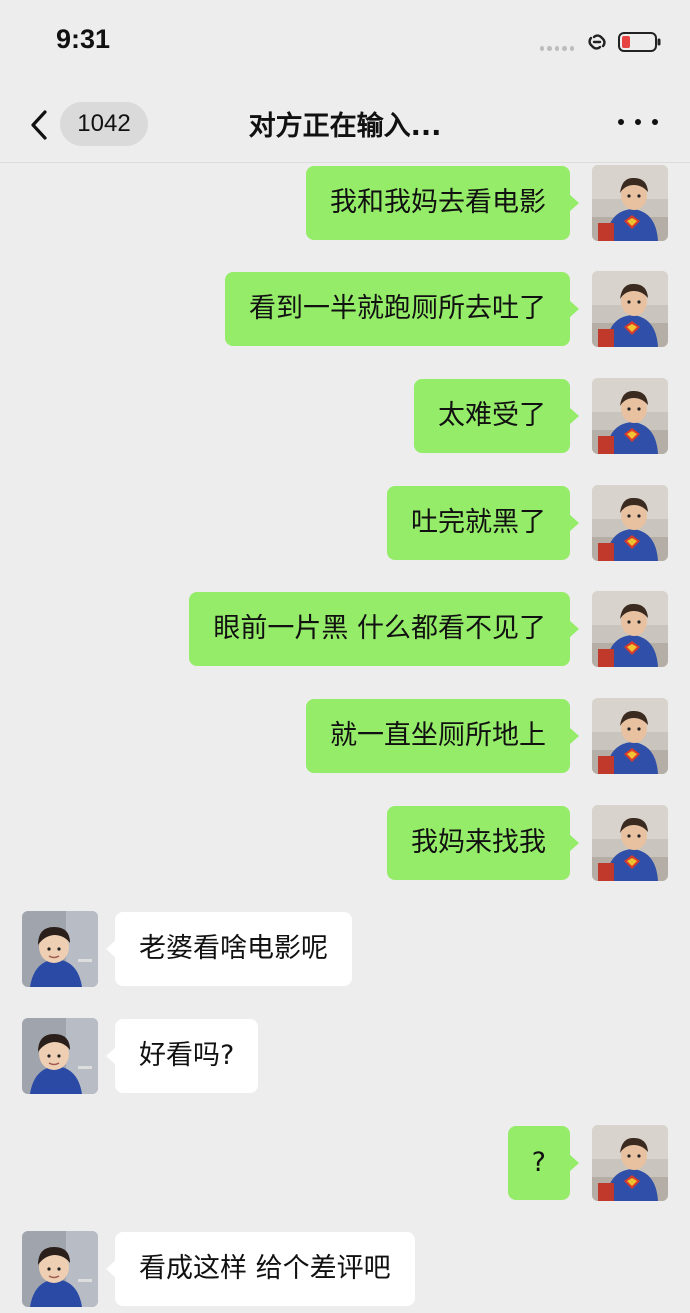  What do you see at coordinates (483, 843) in the screenshot?
I see `outgoing-message-bubble: 我妈来找我` at bounding box center [483, 843].